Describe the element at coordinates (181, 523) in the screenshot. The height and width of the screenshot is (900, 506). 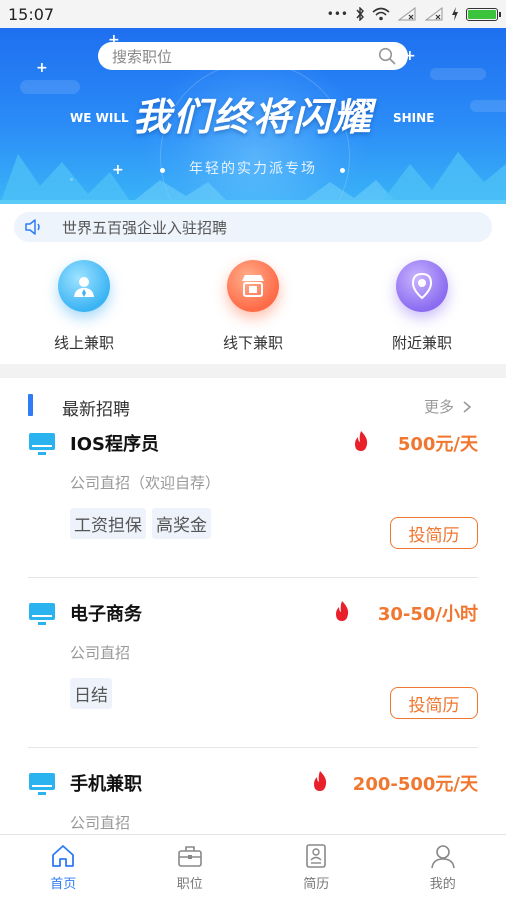
I see `job-tag: 高奖金` at that location.